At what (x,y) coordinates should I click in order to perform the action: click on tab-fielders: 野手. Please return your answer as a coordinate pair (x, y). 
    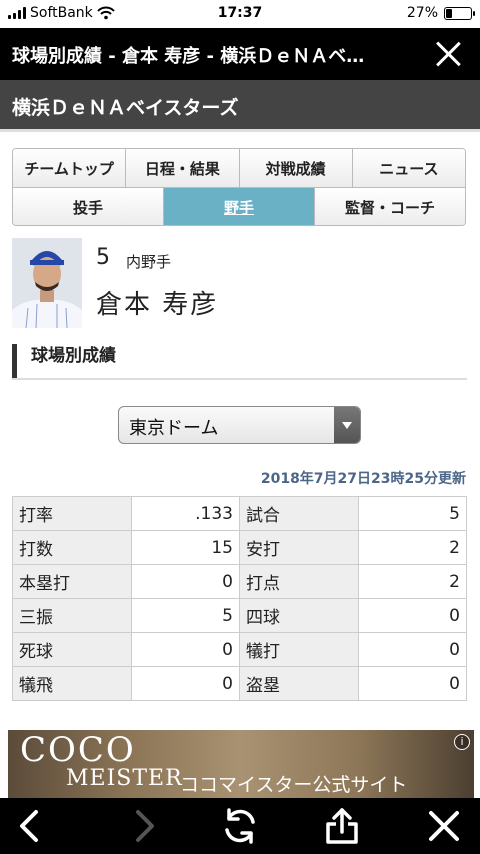
    Looking at the image, I should click on (239, 206).